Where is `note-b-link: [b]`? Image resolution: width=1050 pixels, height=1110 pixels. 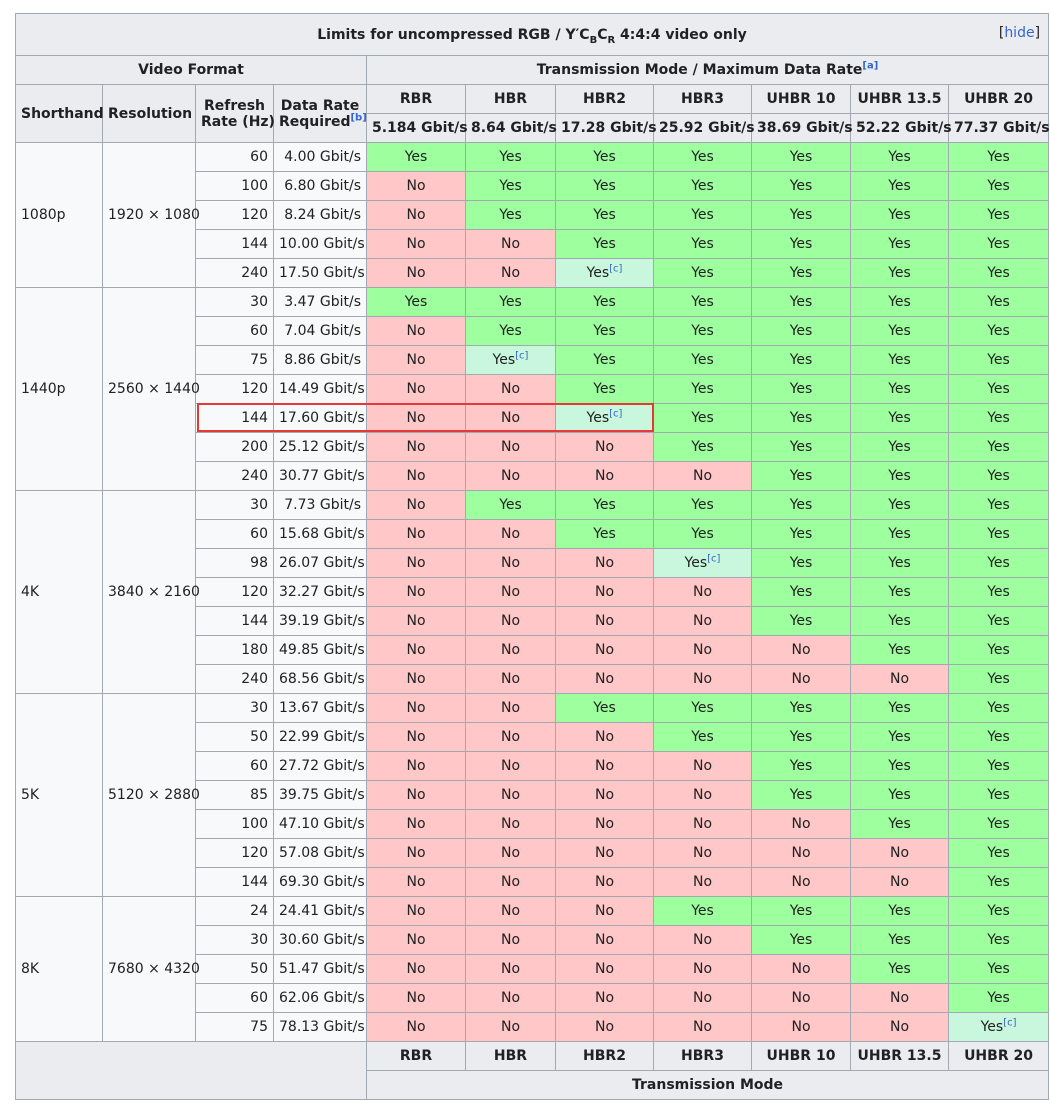 note-b-link: [b] is located at coordinates (358, 117).